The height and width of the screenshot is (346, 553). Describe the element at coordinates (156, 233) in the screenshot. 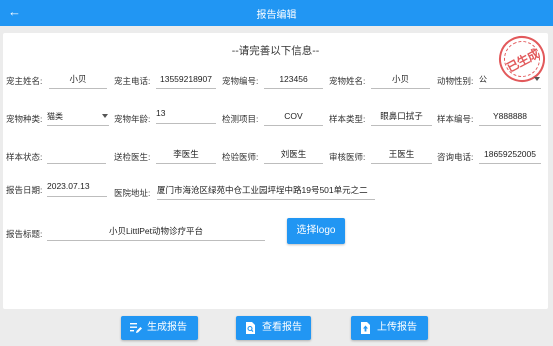

I see `report-title-field: 小贝LittlPet动物诊疗平台` at that location.